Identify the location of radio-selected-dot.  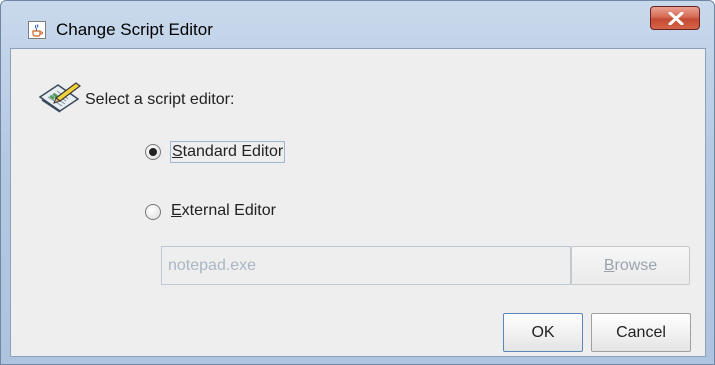
(153, 152).